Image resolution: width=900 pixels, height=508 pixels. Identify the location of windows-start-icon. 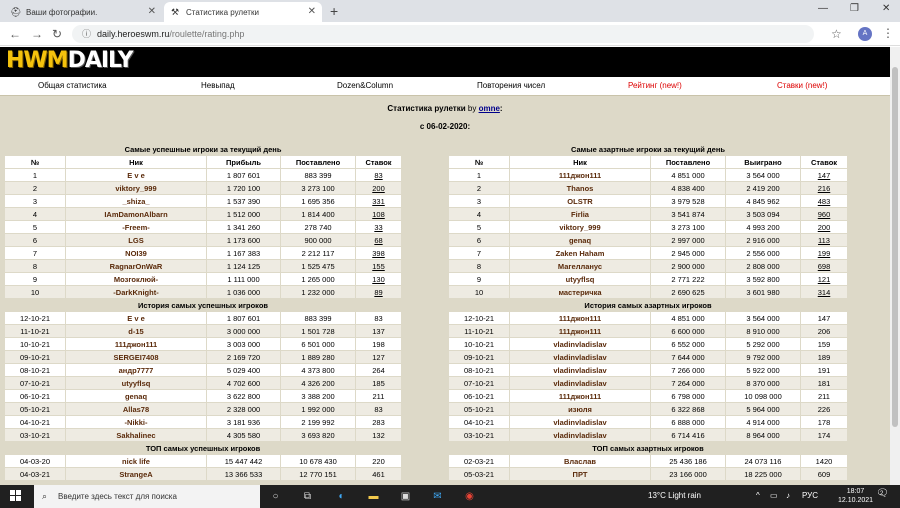
(16, 496).